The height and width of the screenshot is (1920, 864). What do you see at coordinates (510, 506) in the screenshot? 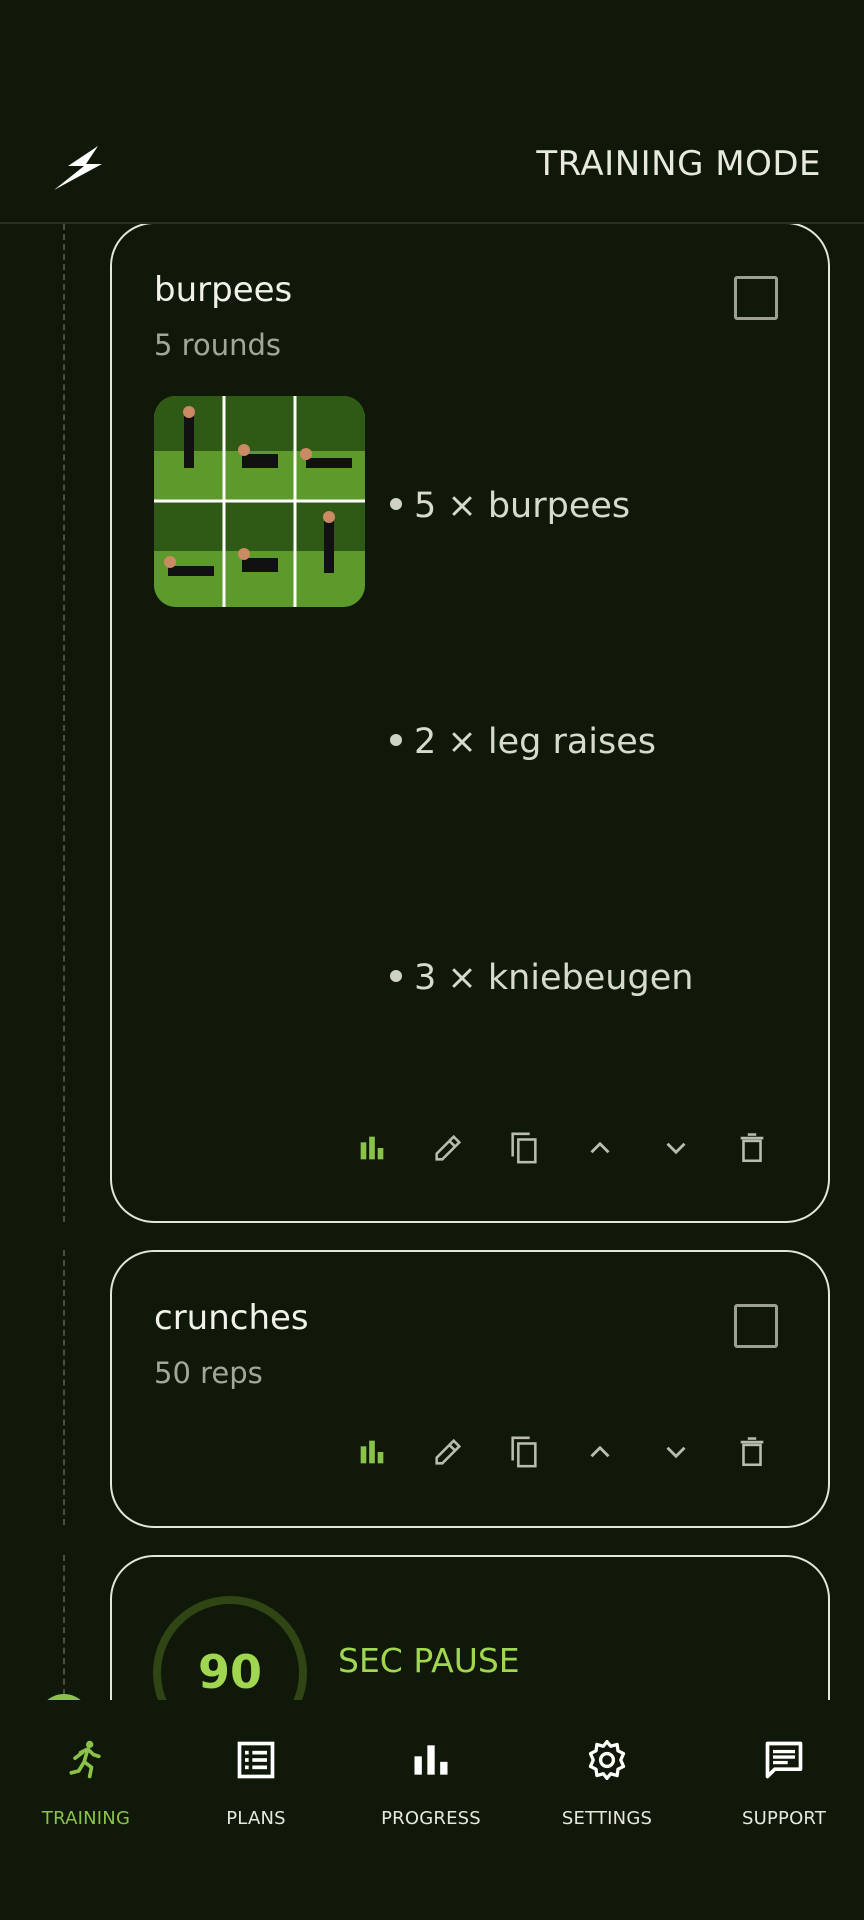
I see `exercise-step: 5 × burpees` at bounding box center [510, 506].